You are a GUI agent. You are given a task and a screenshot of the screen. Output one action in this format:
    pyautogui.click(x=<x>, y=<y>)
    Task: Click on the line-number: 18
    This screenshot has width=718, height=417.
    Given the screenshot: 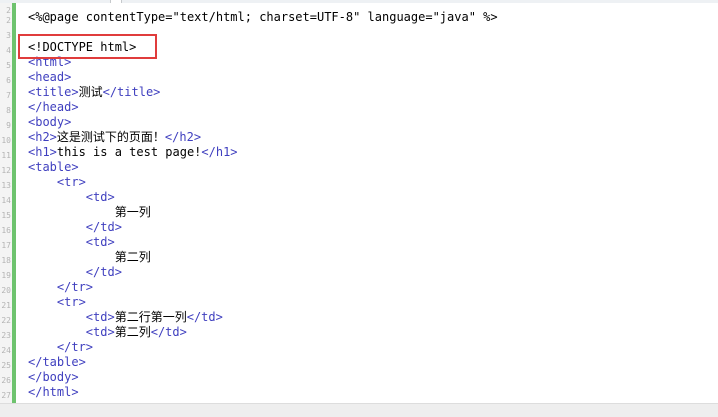 What is the action you would take?
    pyautogui.click(x=6, y=260)
    